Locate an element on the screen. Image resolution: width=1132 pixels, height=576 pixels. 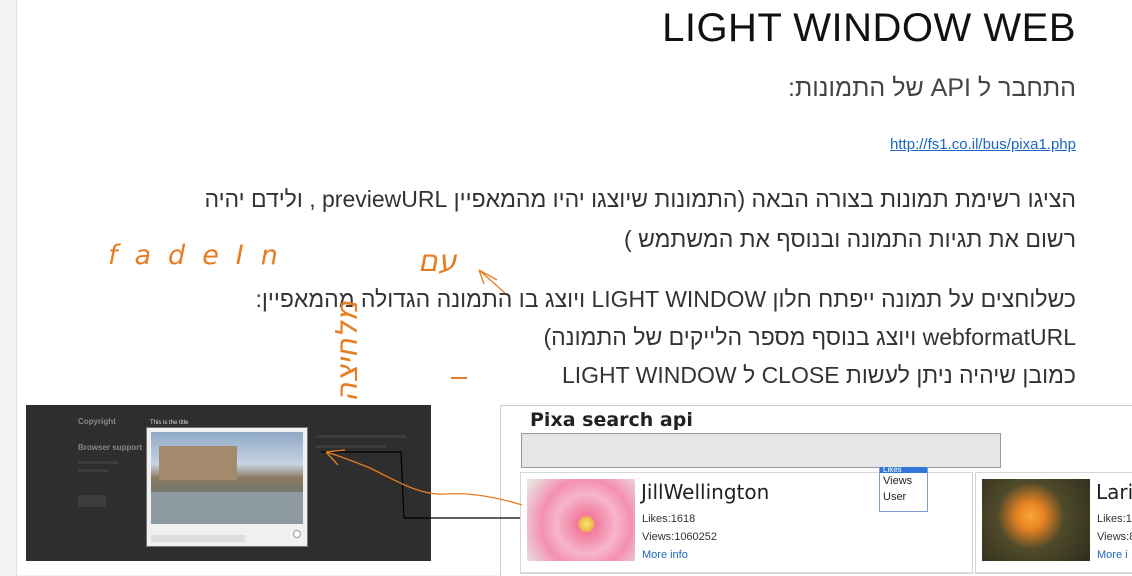
pixa-title: Pixa search api is located at coordinates (611, 420).